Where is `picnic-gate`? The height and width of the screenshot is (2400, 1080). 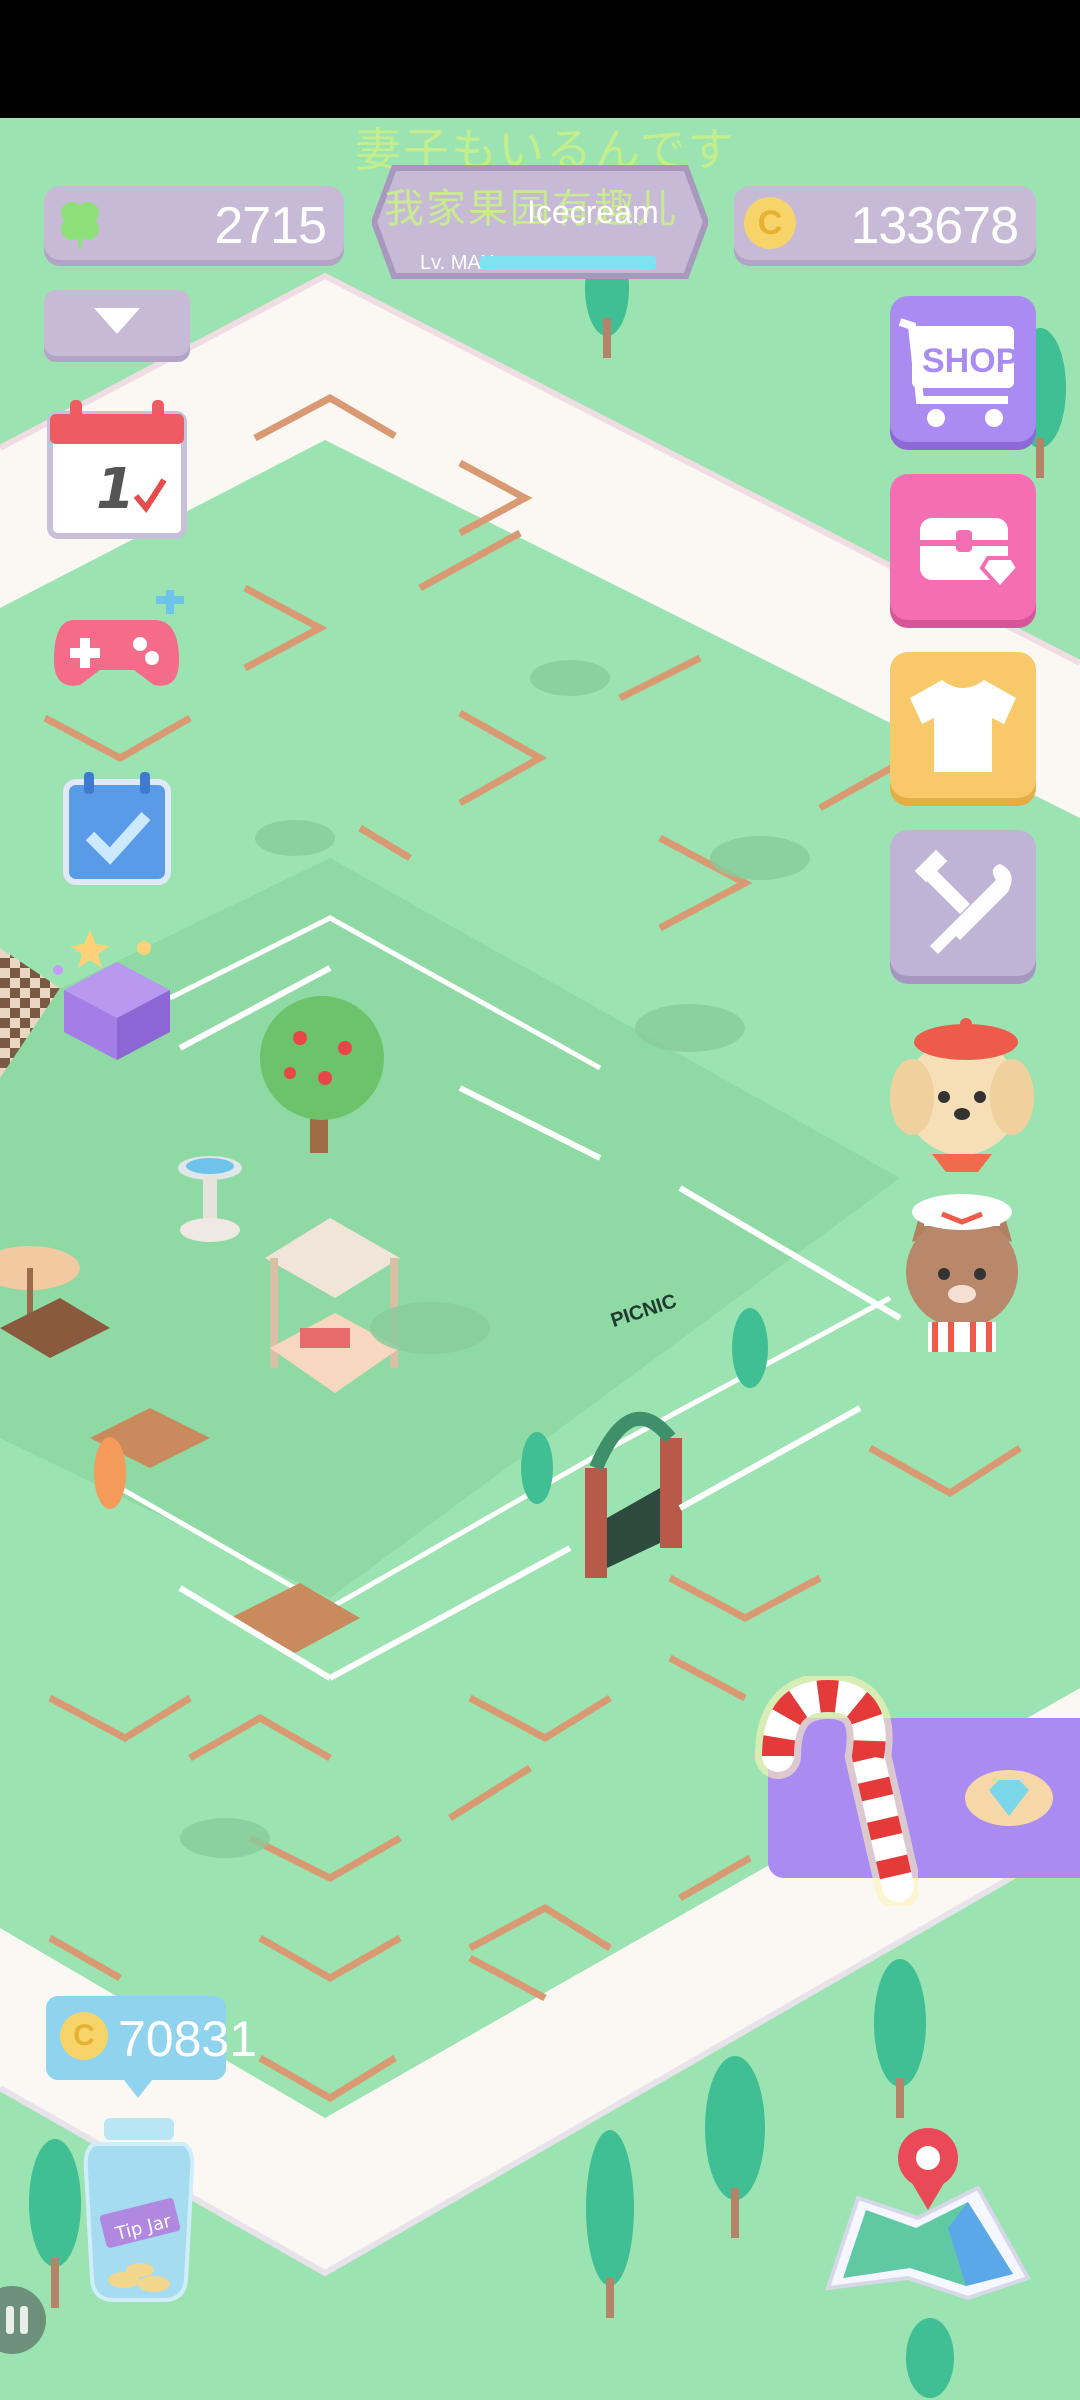 picnic-gate is located at coordinates (633, 1494).